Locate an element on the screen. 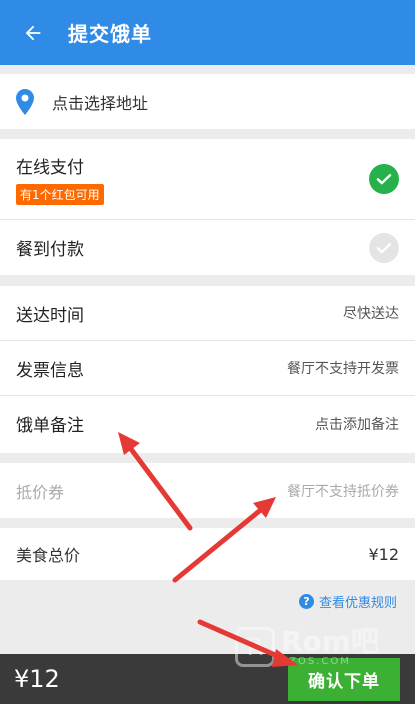  address-card: 点击选择地址 is located at coordinates (207, 101).